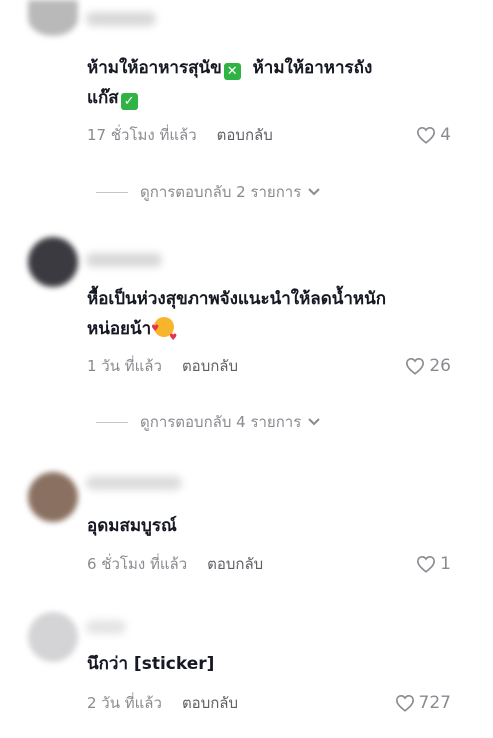 The height and width of the screenshot is (738, 493). Describe the element at coordinates (132, 526) in the screenshot. I see `comment-text-line1: อุดมสมบูรณ์` at that location.